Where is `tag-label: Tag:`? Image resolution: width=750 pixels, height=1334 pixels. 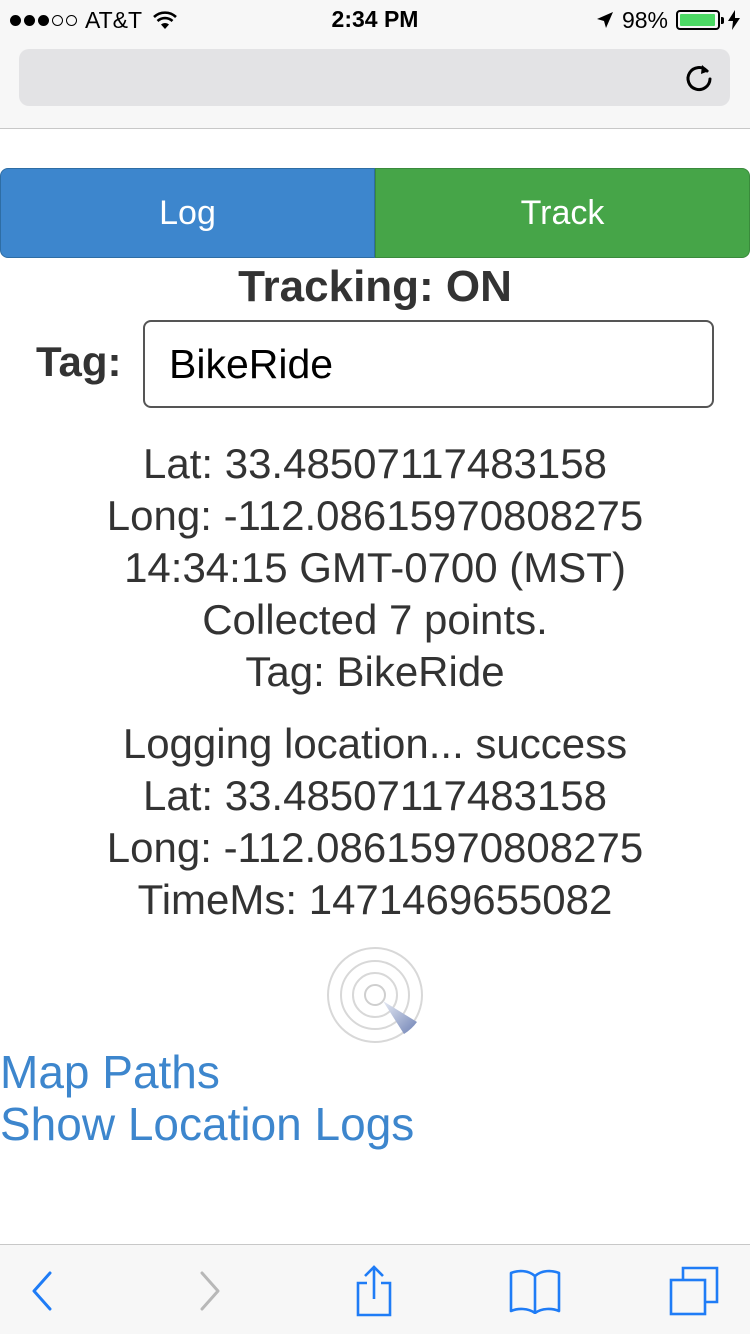 tag-label: Tag: is located at coordinates (79, 361).